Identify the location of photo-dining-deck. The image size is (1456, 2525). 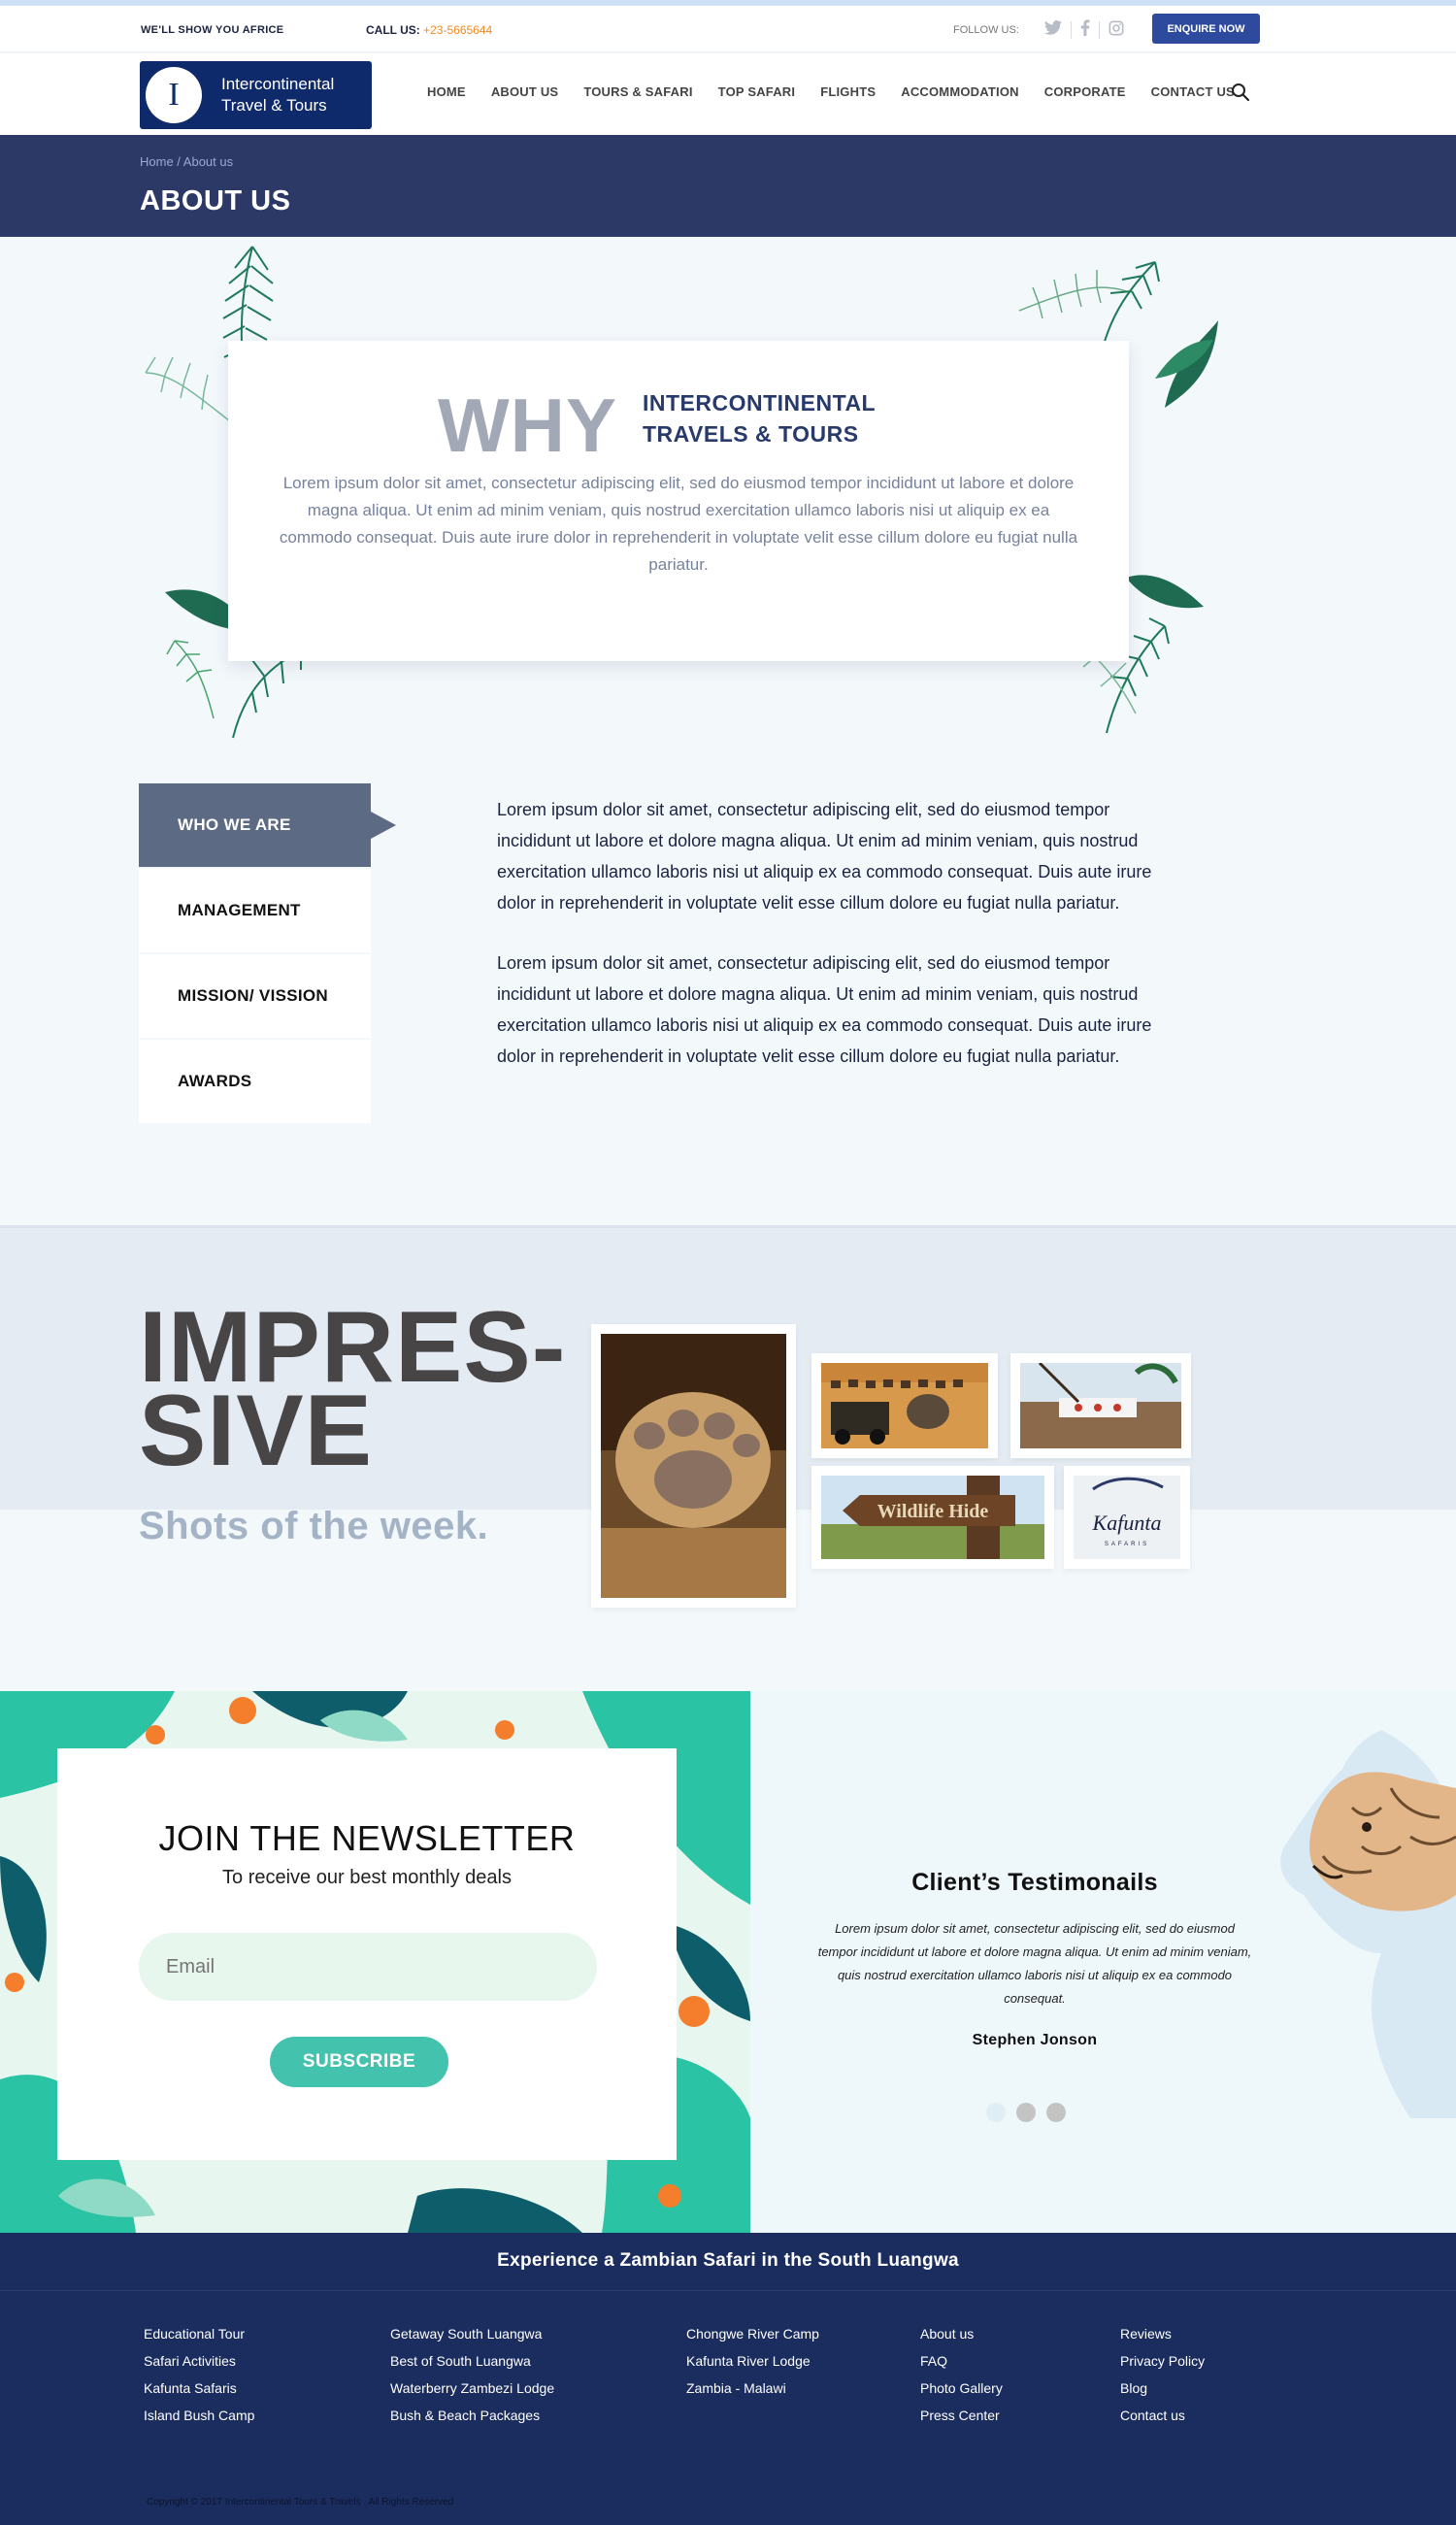
(1100, 1405).